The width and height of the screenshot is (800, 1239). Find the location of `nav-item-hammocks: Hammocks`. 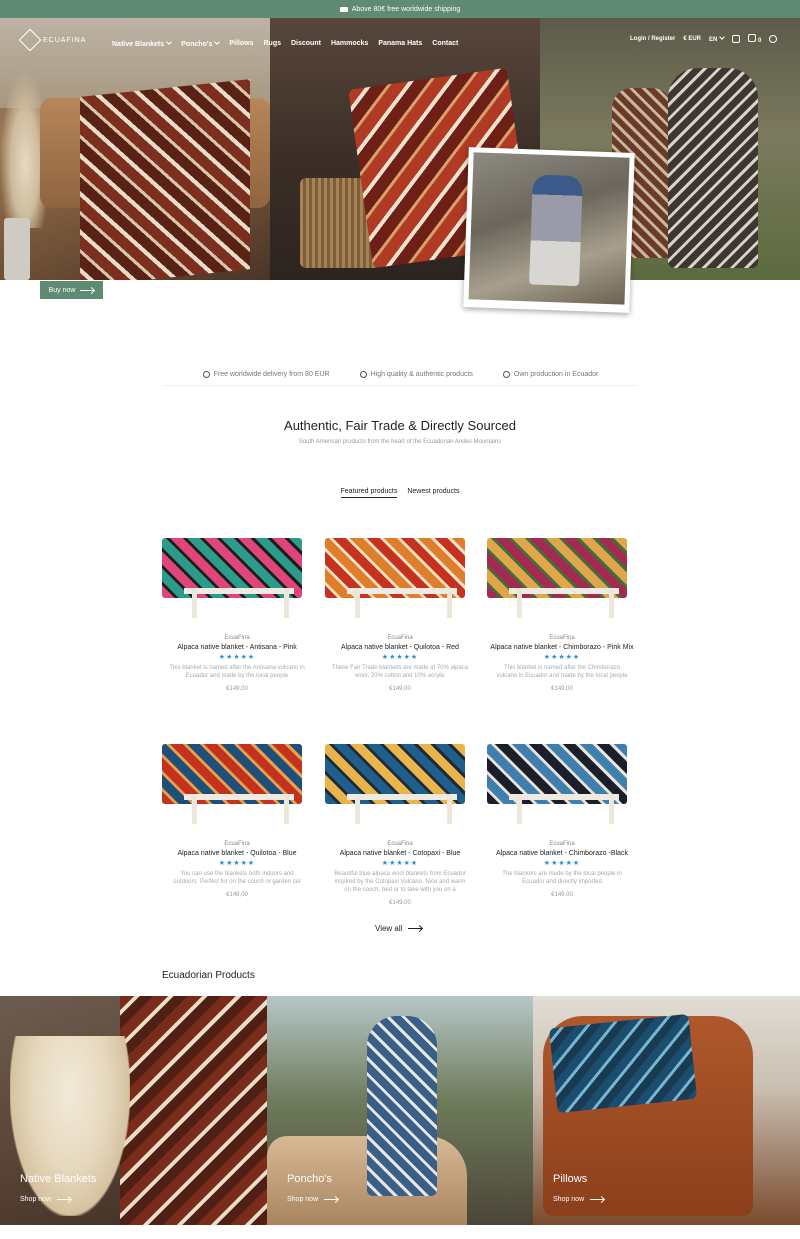

nav-item-hammocks: Hammocks is located at coordinates (349, 44).